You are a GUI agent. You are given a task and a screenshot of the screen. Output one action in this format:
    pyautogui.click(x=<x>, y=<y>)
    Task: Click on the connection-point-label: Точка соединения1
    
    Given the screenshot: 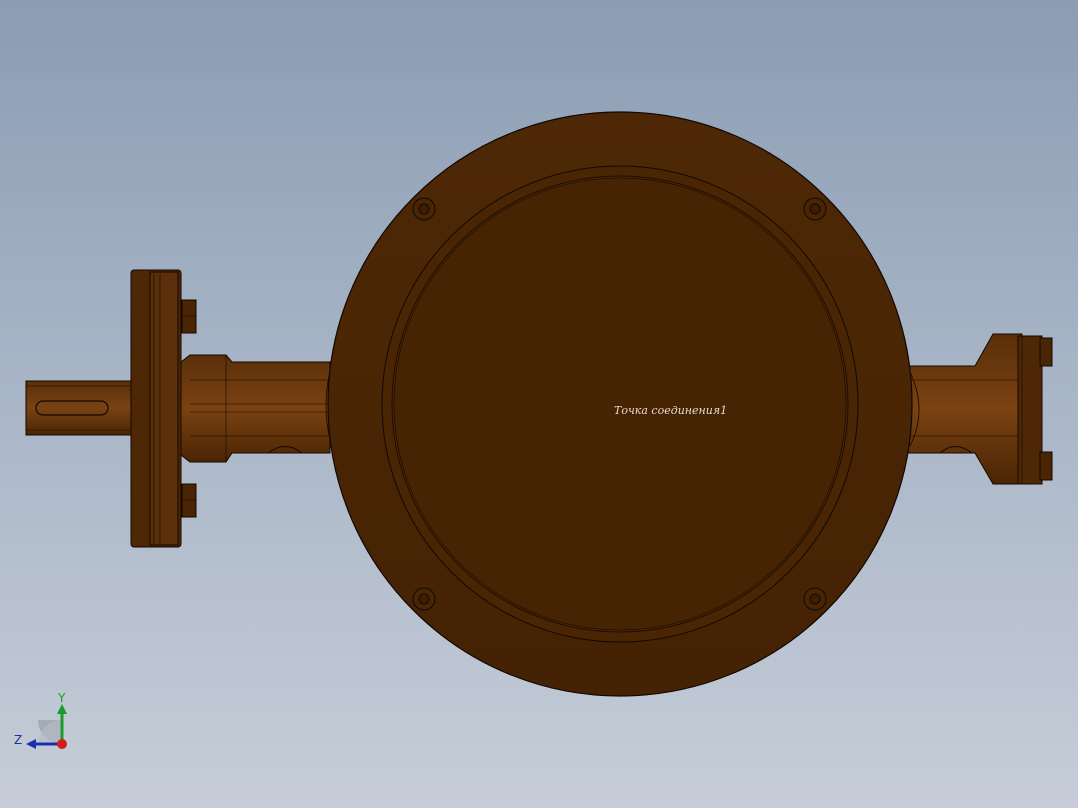 What is the action you would take?
    pyautogui.click(x=670, y=410)
    